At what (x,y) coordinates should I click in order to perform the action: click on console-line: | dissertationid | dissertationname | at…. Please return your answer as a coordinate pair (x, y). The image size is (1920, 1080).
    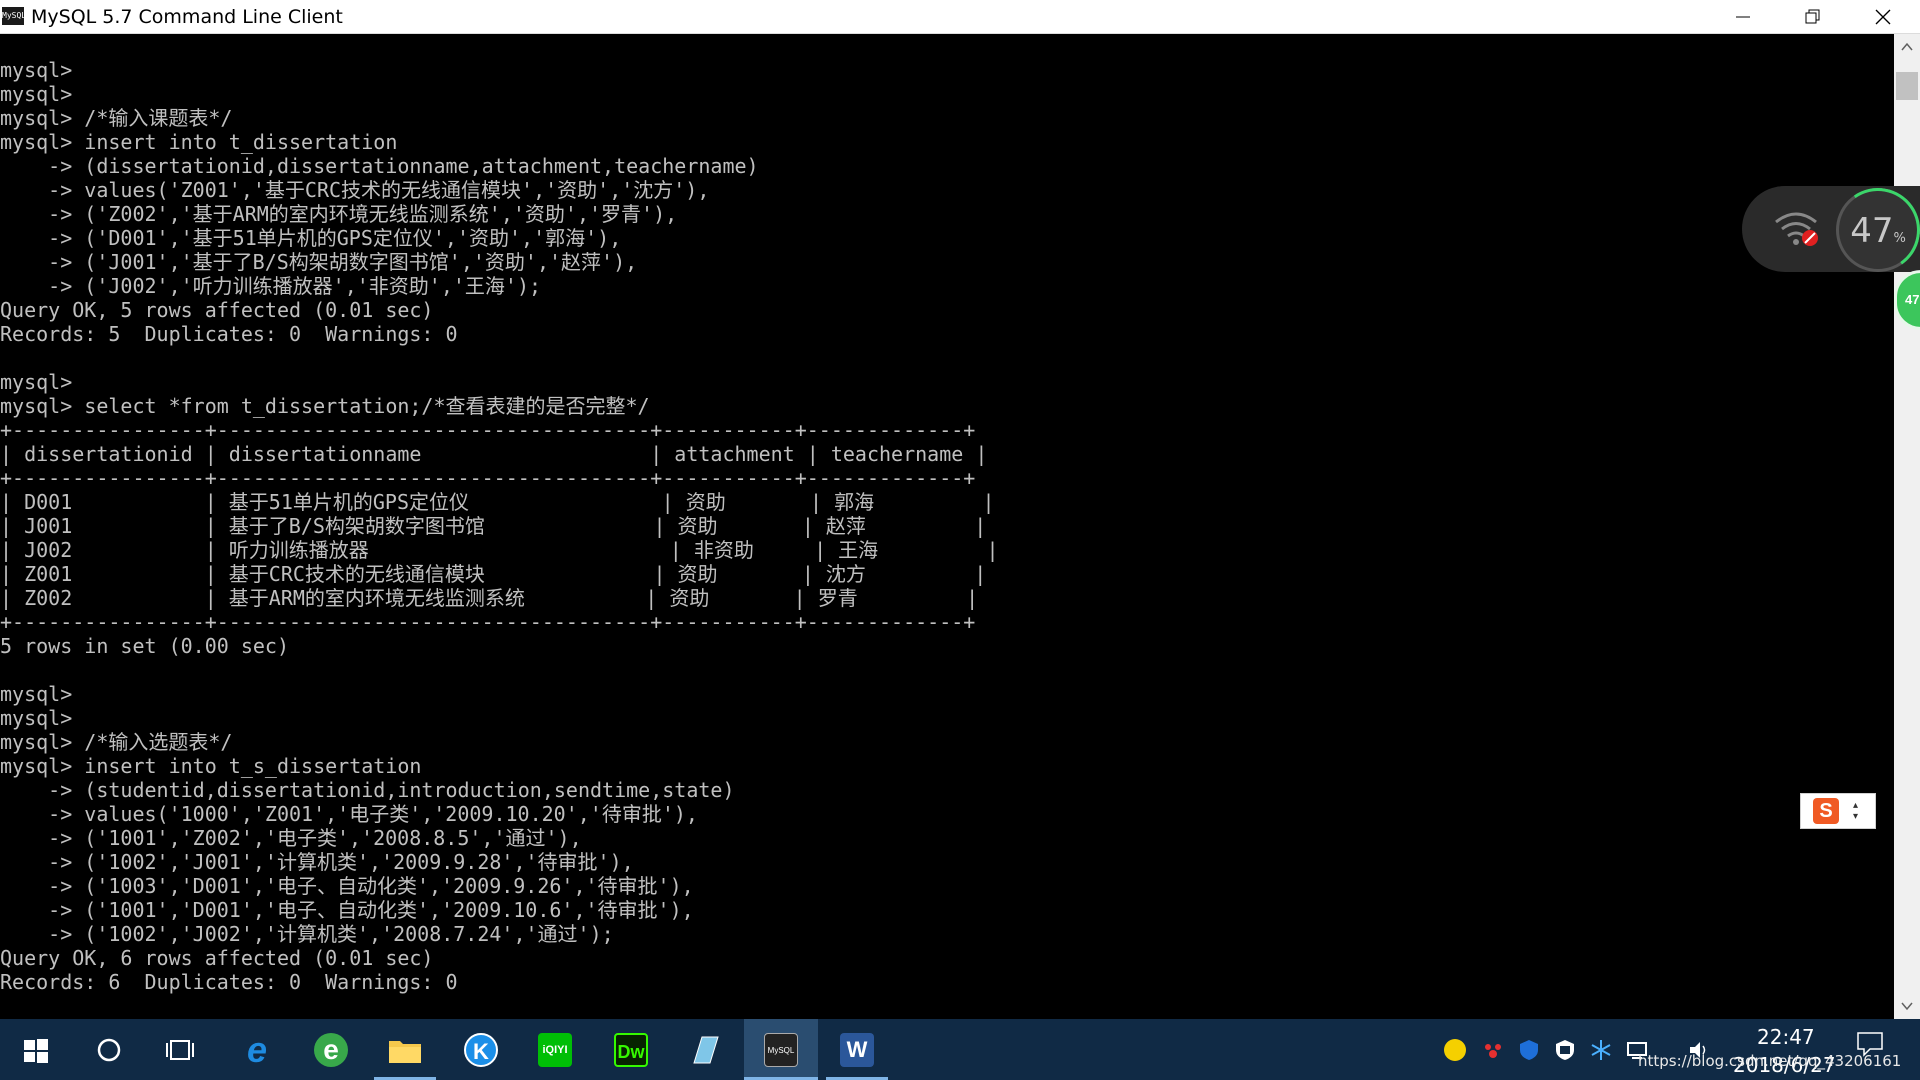
    Looking at the image, I should click on (494, 454).